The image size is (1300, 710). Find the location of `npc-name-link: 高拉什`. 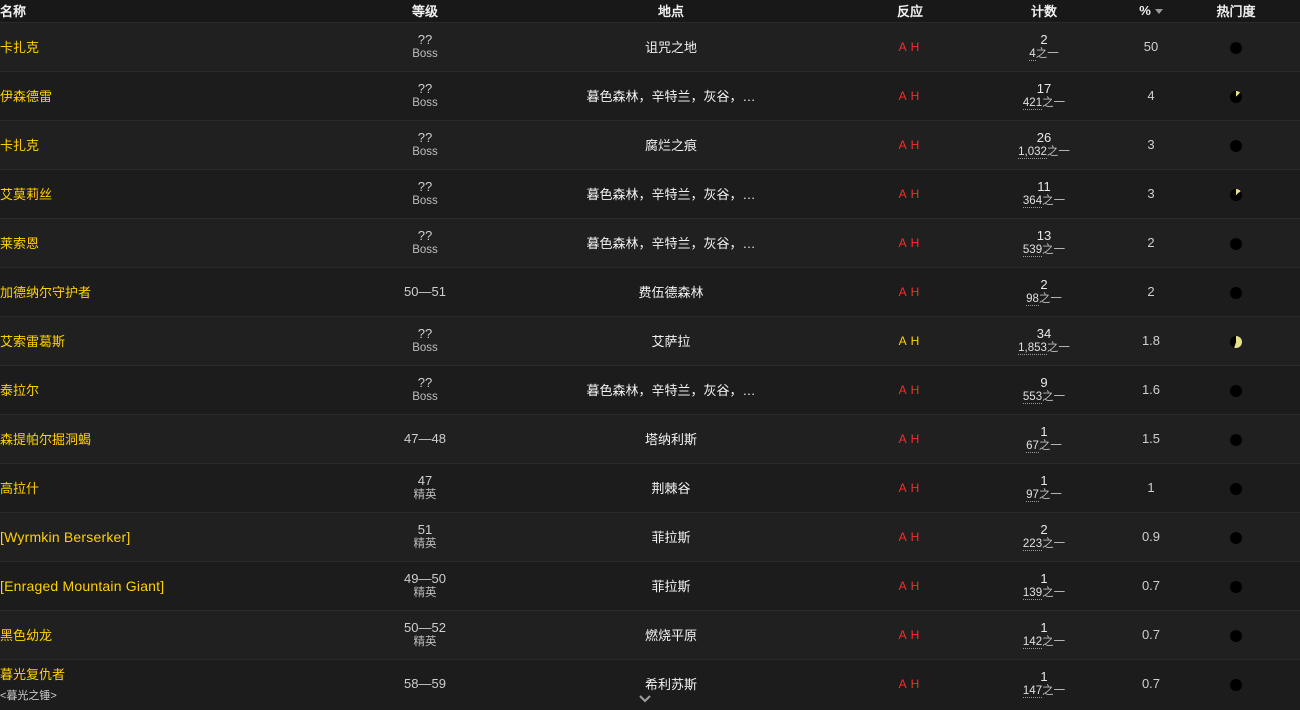

npc-name-link: 高拉什 is located at coordinates (19, 488).